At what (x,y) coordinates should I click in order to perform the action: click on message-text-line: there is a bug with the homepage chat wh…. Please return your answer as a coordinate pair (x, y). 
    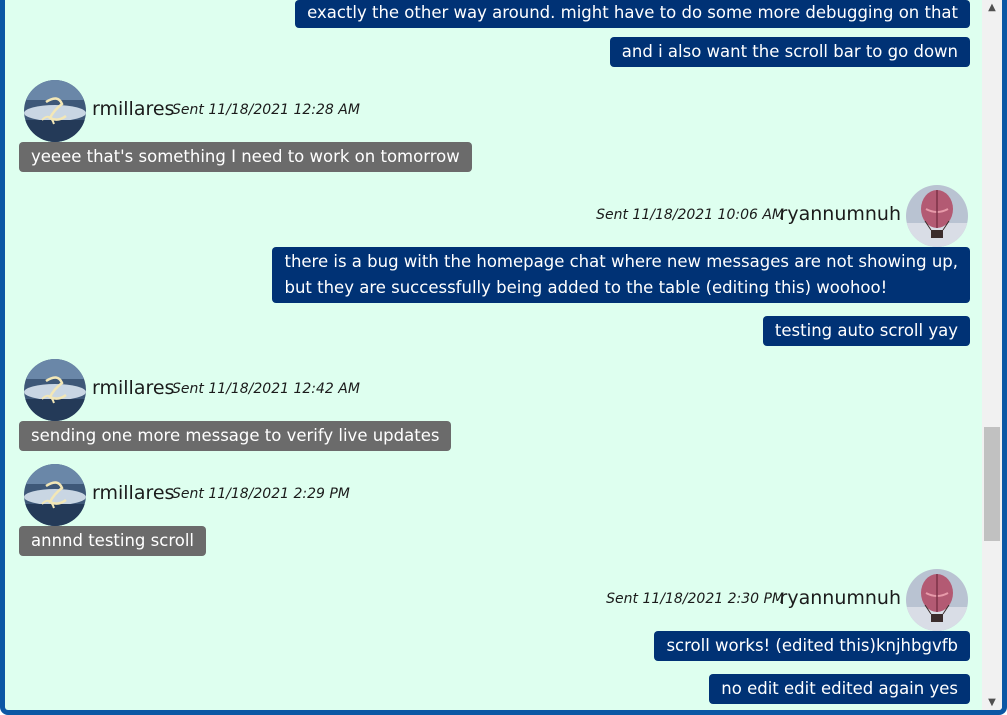
    Looking at the image, I should click on (621, 261).